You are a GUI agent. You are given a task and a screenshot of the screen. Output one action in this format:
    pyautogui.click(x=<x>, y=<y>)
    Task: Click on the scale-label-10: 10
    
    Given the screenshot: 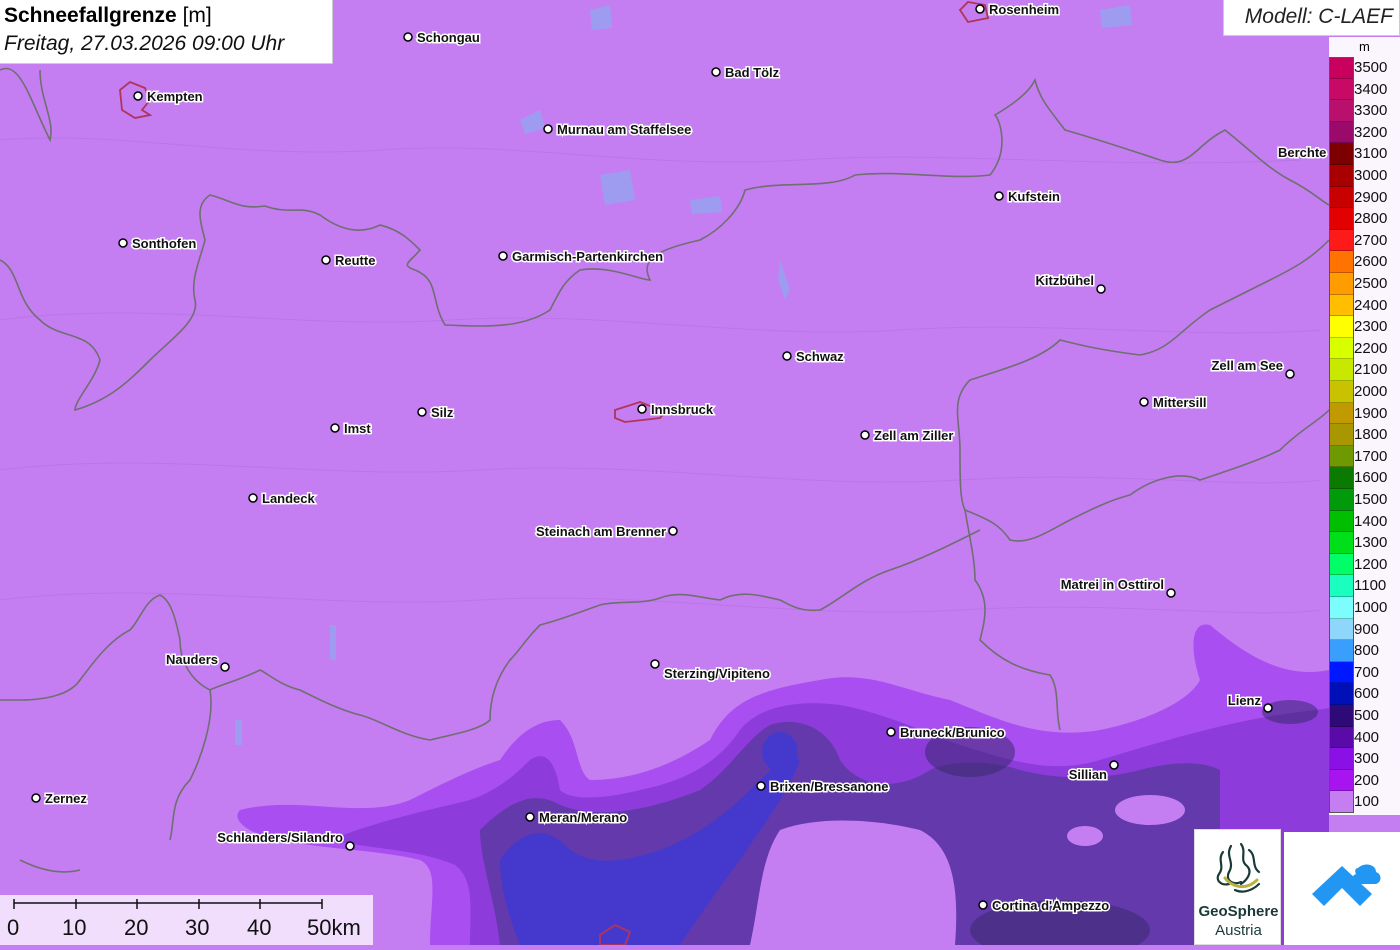 What is the action you would take?
    pyautogui.click(x=74, y=927)
    